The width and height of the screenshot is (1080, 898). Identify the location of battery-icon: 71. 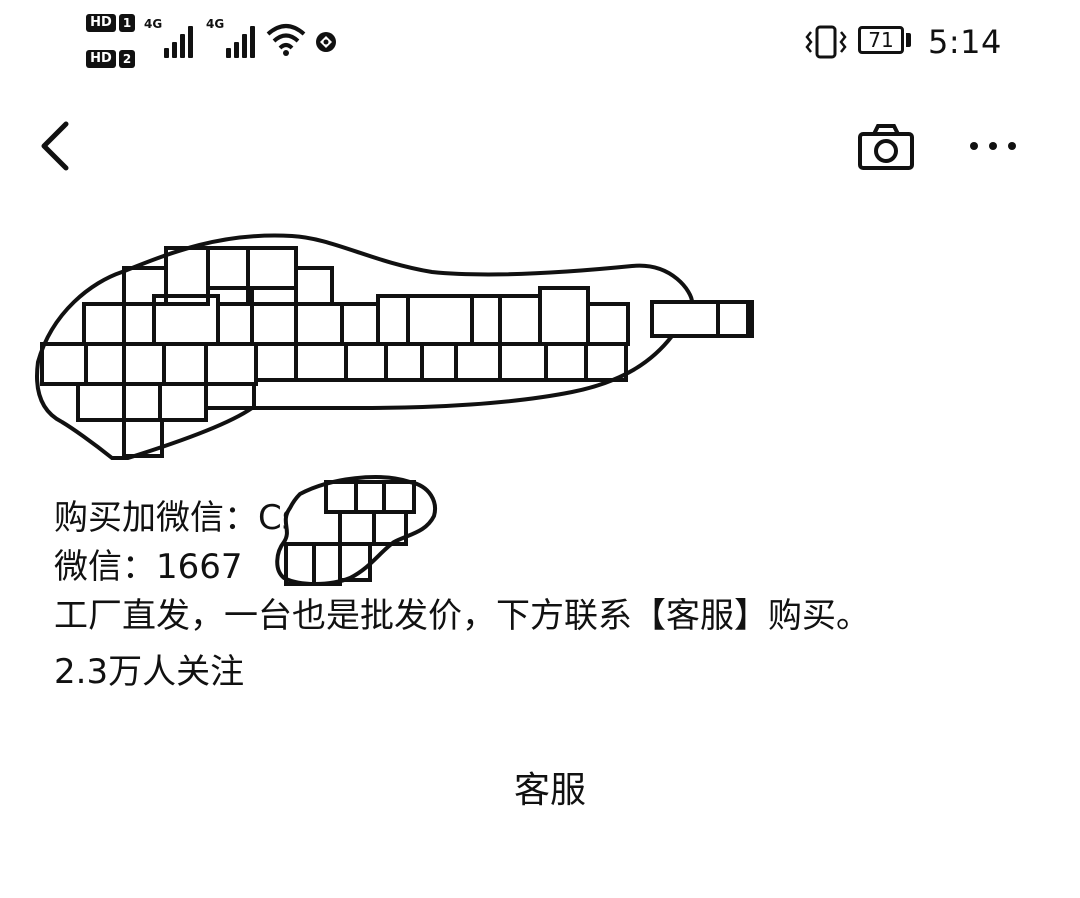
(881, 40).